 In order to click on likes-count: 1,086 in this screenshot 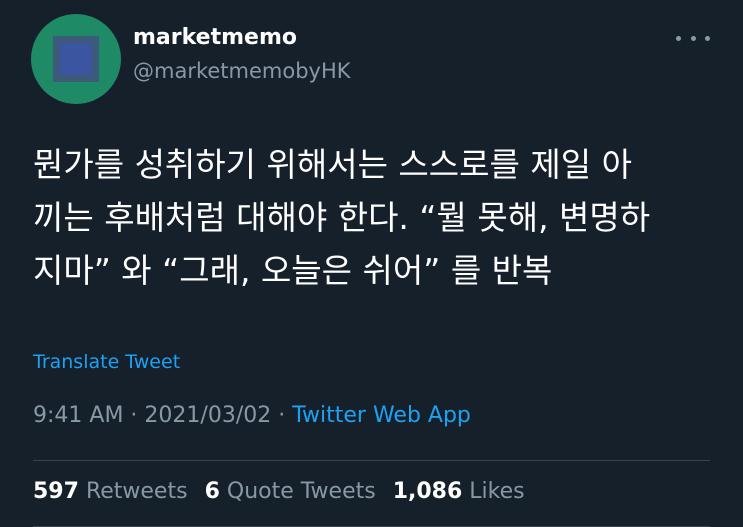, I will do `click(427, 491)`.